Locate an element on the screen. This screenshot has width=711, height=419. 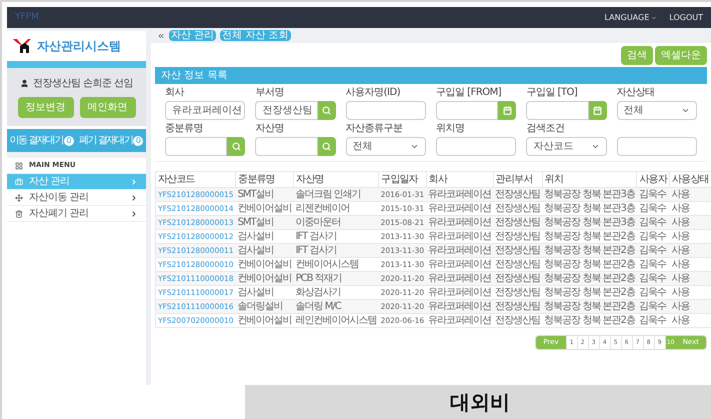
column-header: 자산코드 is located at coordinates (196, 180).